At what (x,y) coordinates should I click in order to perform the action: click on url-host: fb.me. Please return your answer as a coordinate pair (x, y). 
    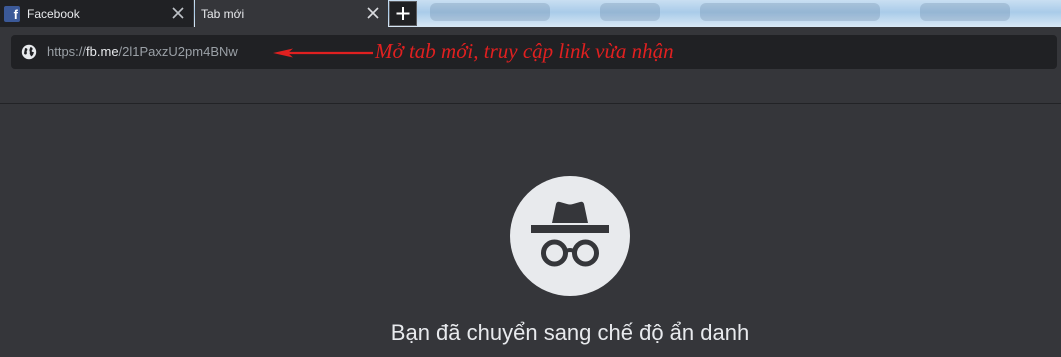
    Looking at the image, I should click on (102, 51).